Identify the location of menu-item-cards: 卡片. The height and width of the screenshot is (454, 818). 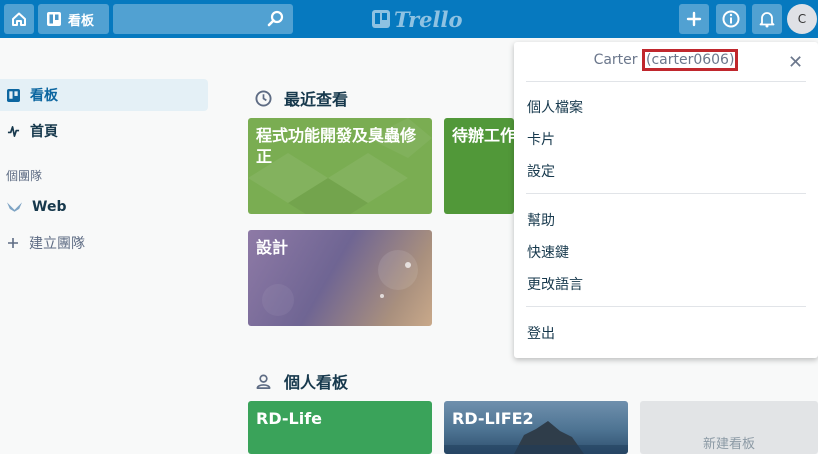
(541, 139).